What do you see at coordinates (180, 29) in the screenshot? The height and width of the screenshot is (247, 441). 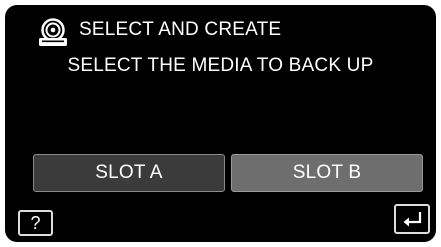 I see `screen-title: SELECT AND CREATE` at bounding box center [180, 29].